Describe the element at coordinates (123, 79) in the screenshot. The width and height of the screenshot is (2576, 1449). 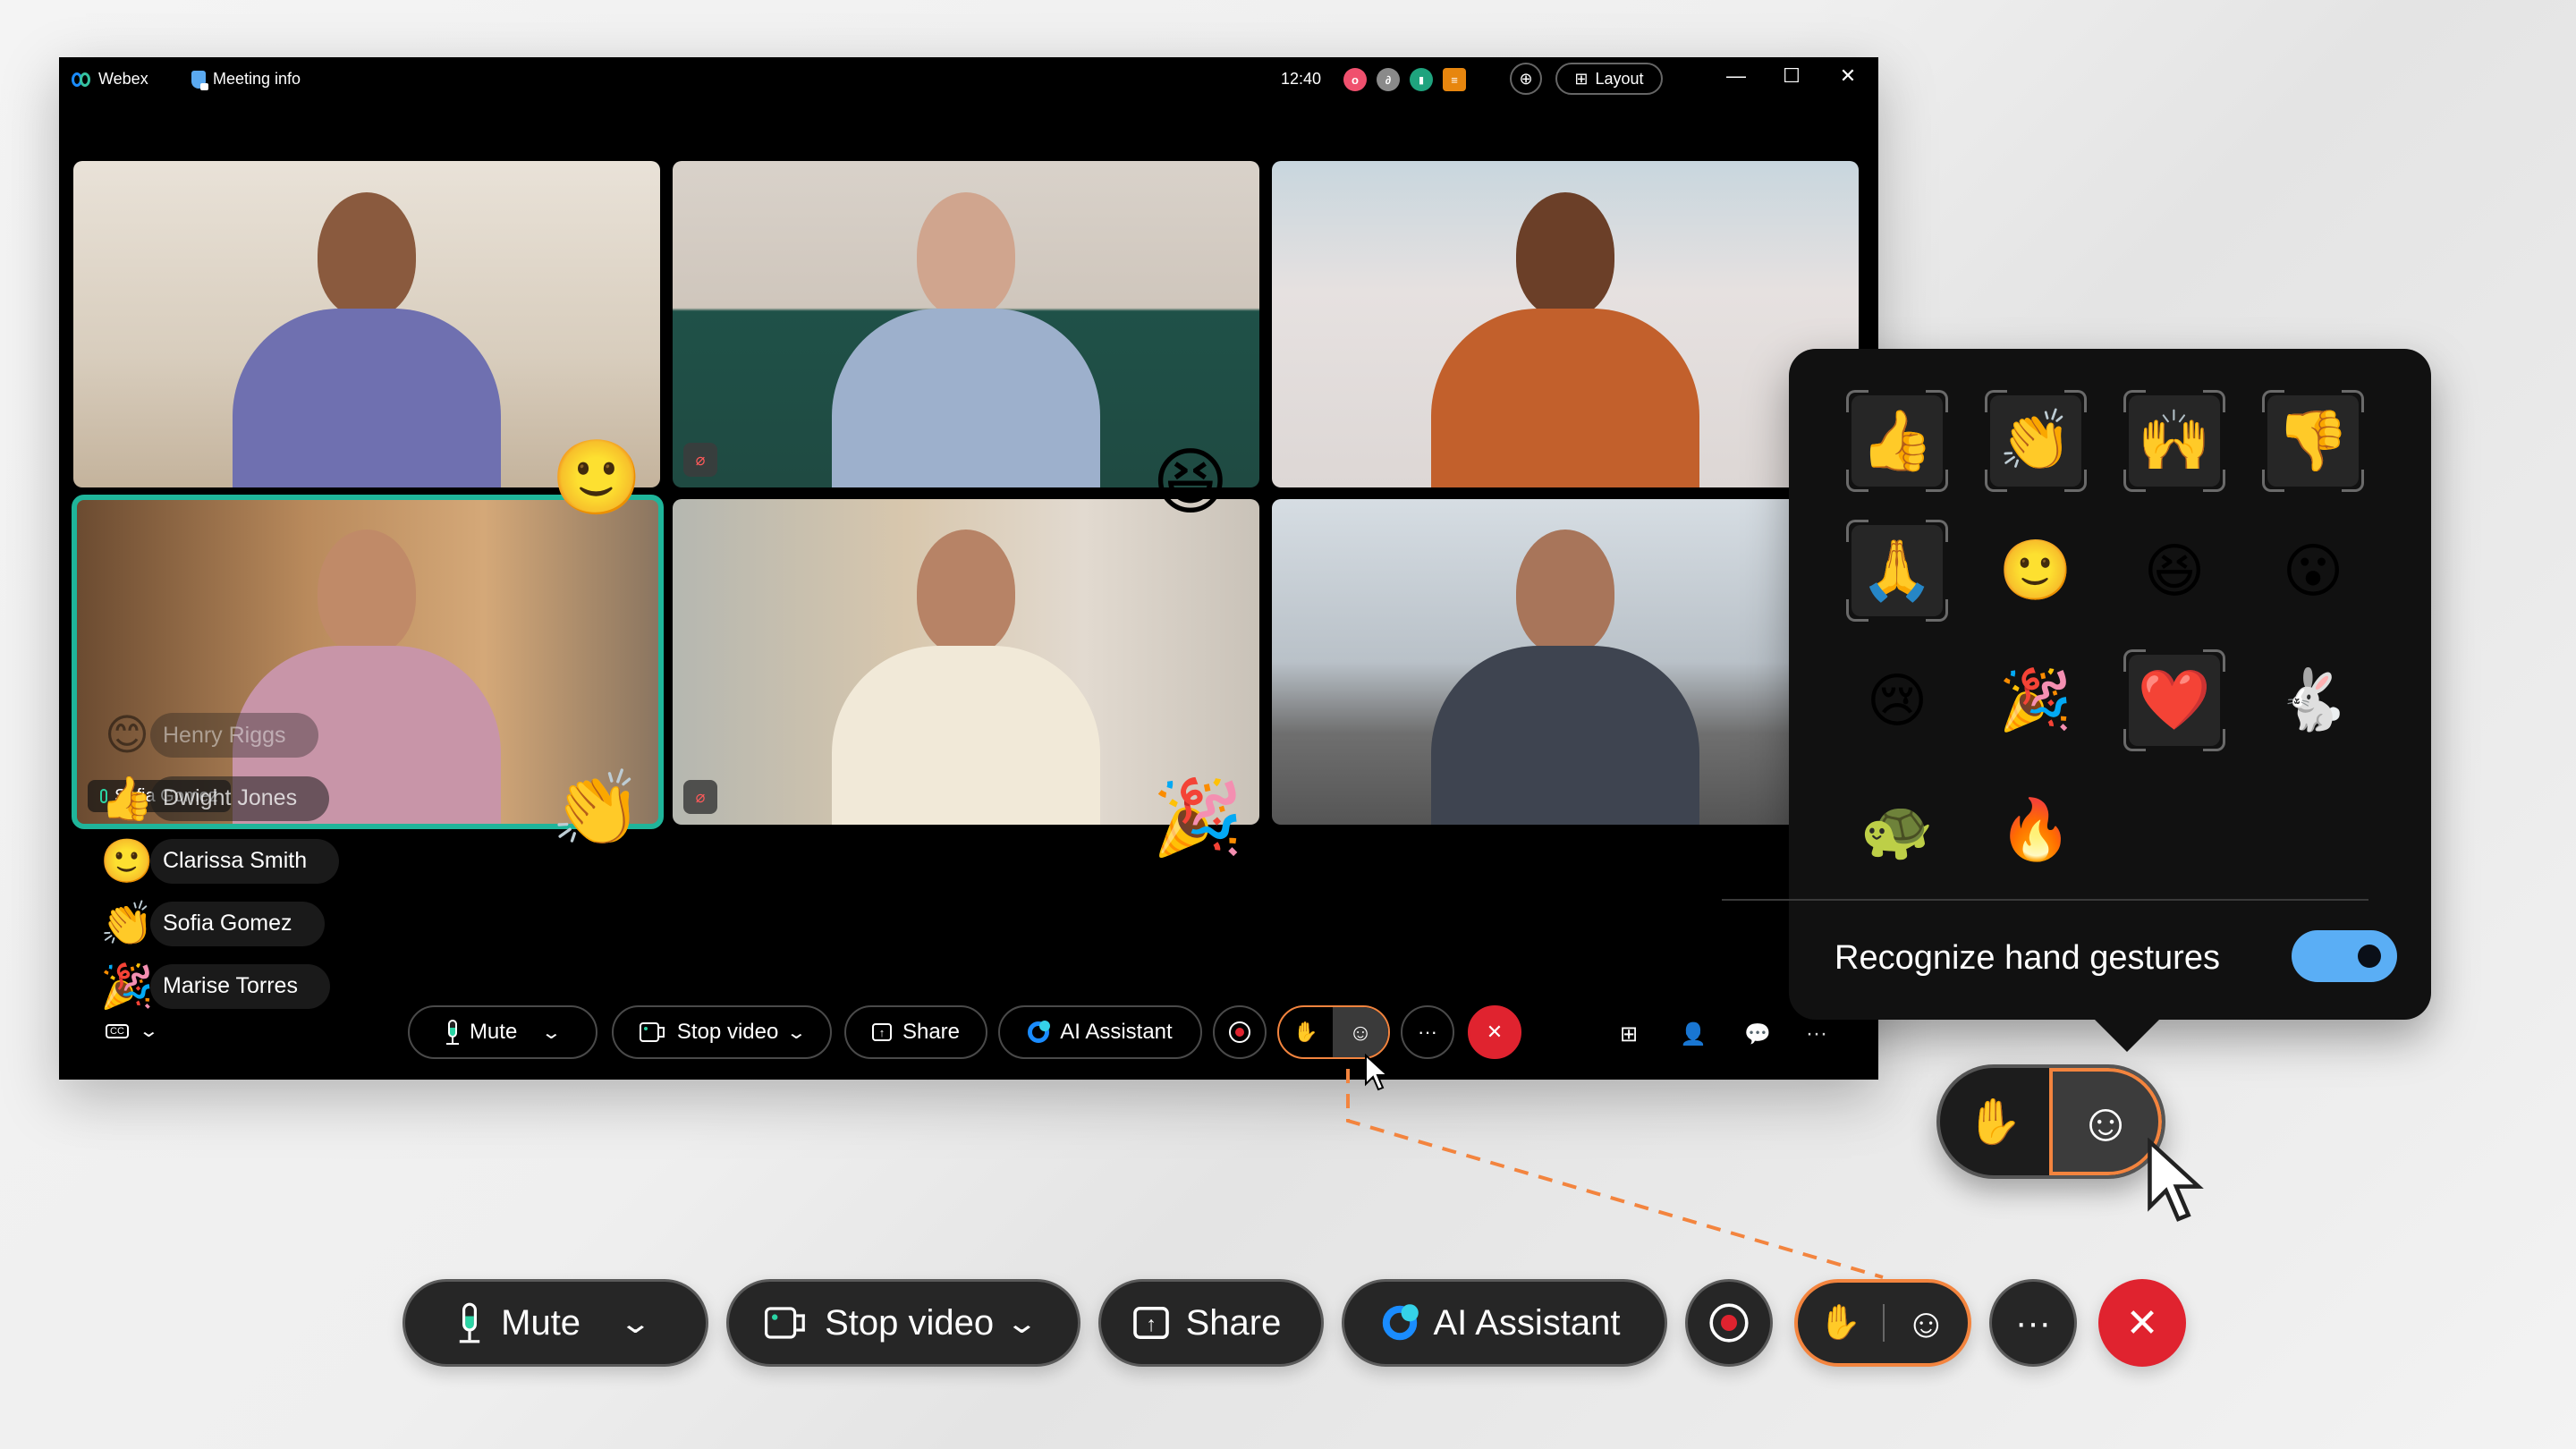
I see `app-name: Webex` at that location.